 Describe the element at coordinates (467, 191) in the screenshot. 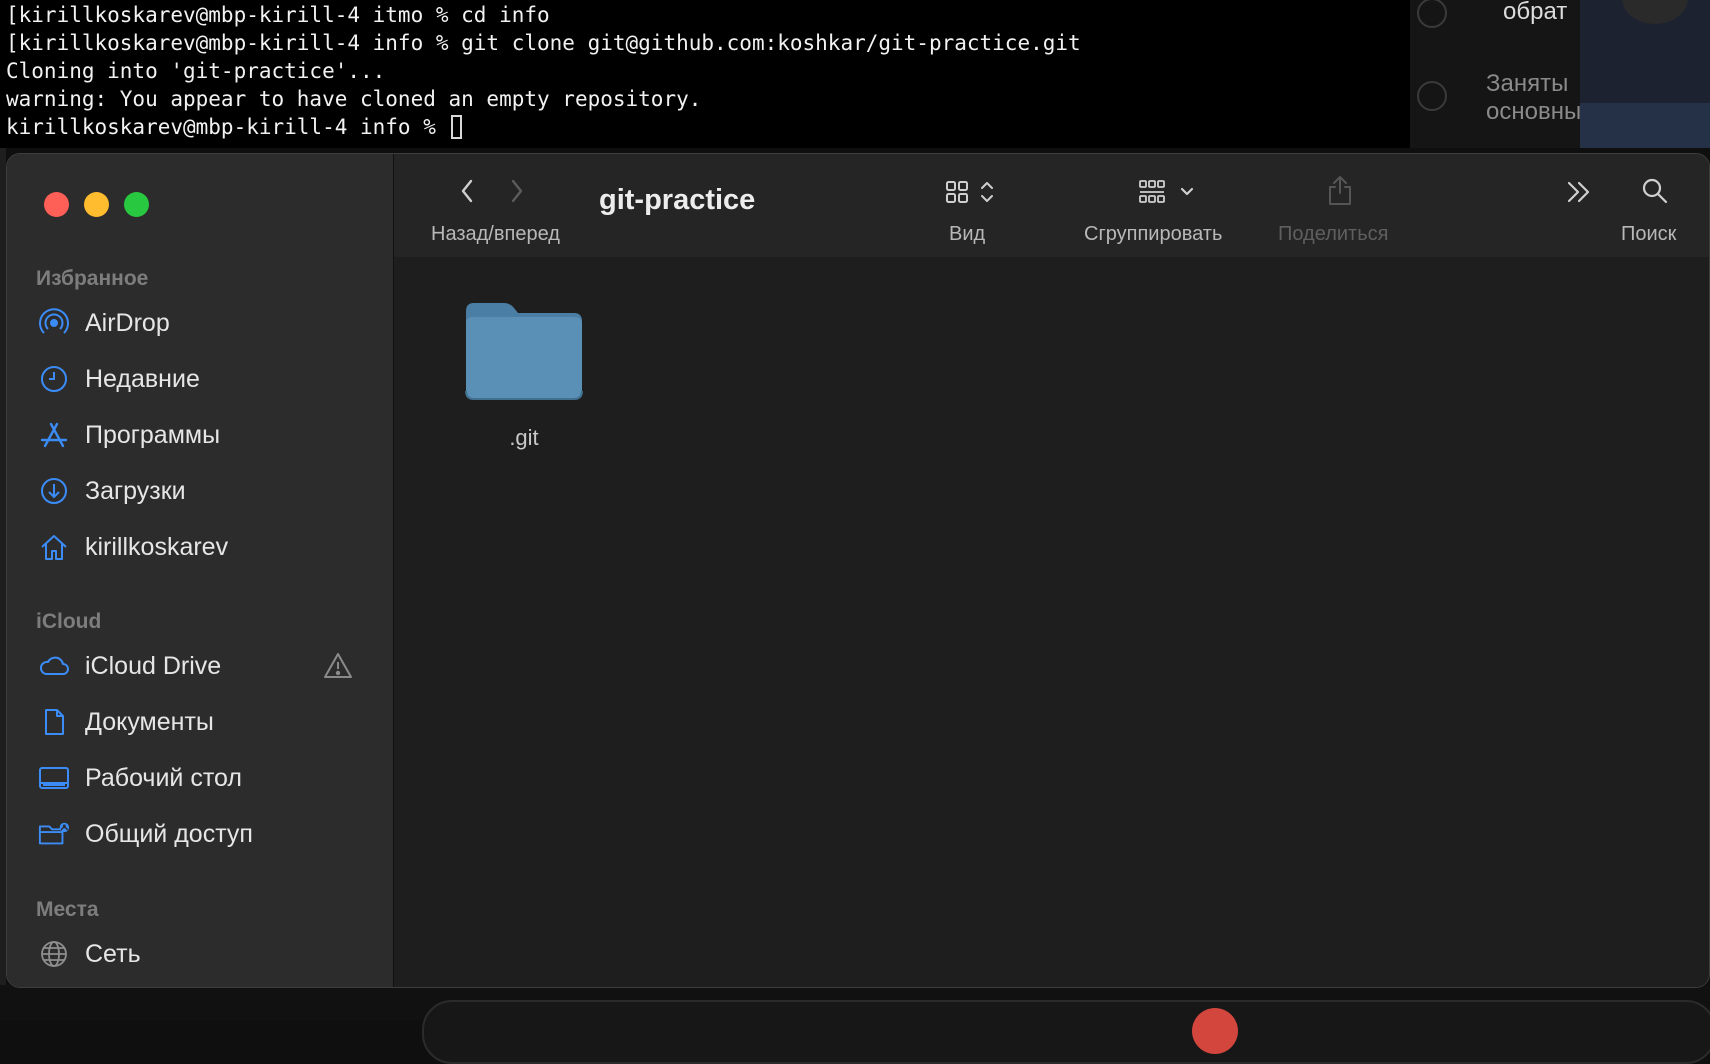

I see `back-button` at that location.